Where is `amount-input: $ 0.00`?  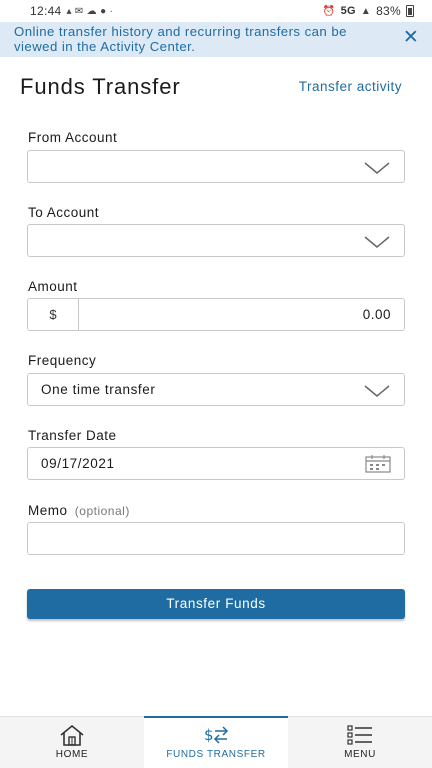
amount-input: $ 0.00 is located at coordinates (216, 314).